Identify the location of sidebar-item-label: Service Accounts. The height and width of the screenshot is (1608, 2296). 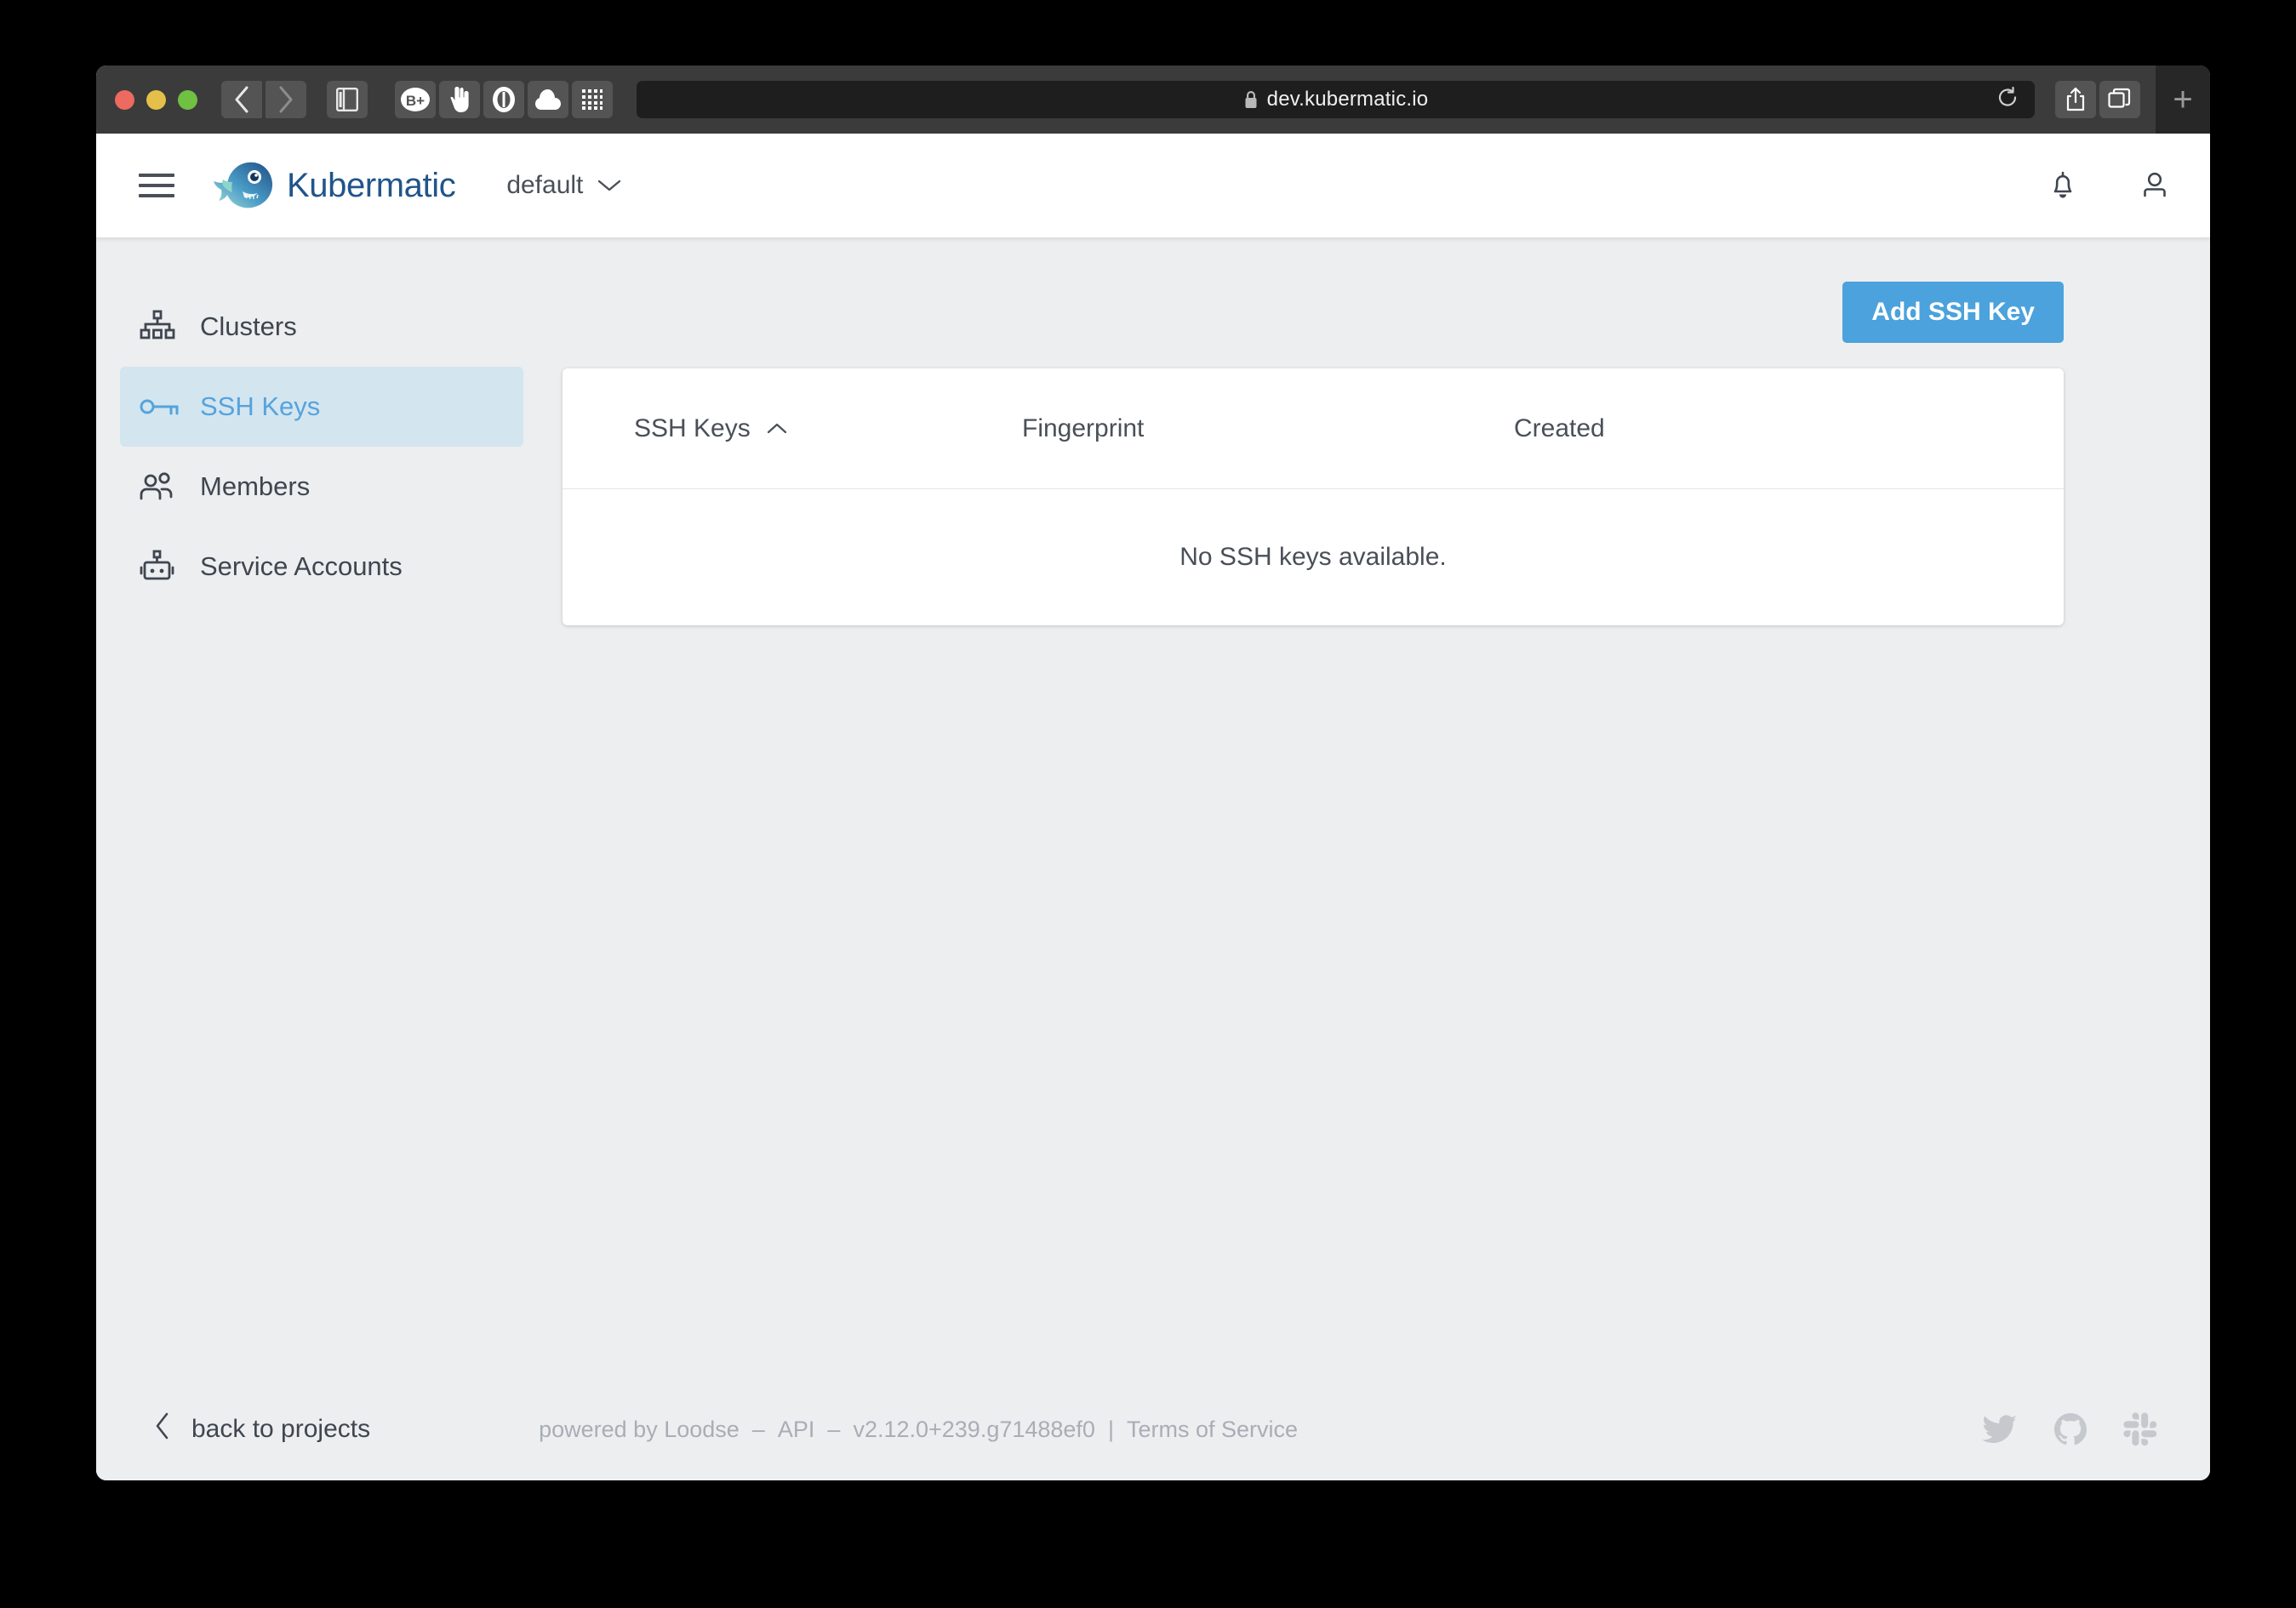
(302, 566).